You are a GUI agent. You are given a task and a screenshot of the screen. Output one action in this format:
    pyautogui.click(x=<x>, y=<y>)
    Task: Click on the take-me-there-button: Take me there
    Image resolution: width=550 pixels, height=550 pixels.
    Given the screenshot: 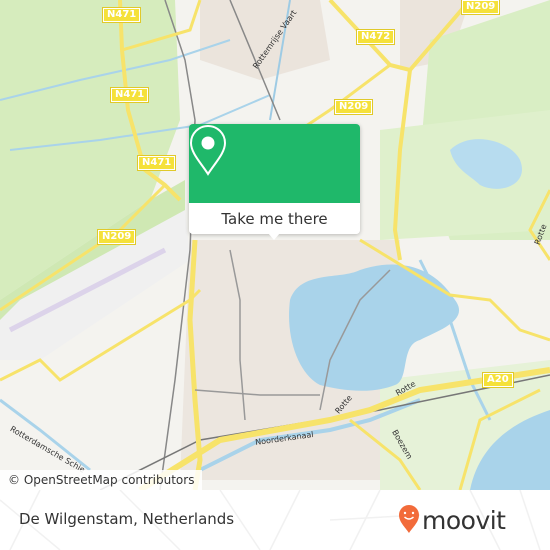 What is the action you would take?
    pyautogui.click(x=274, y=218)
    